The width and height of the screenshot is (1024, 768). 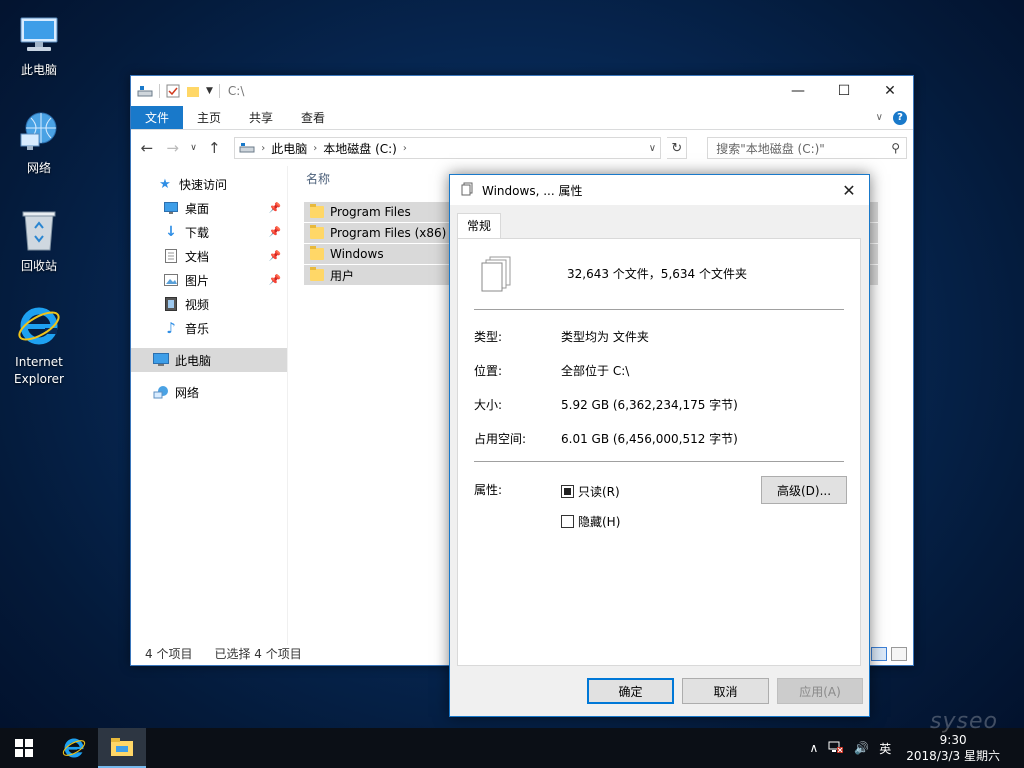 I want to click on new-folder-icon, so click(x=193, y=91).